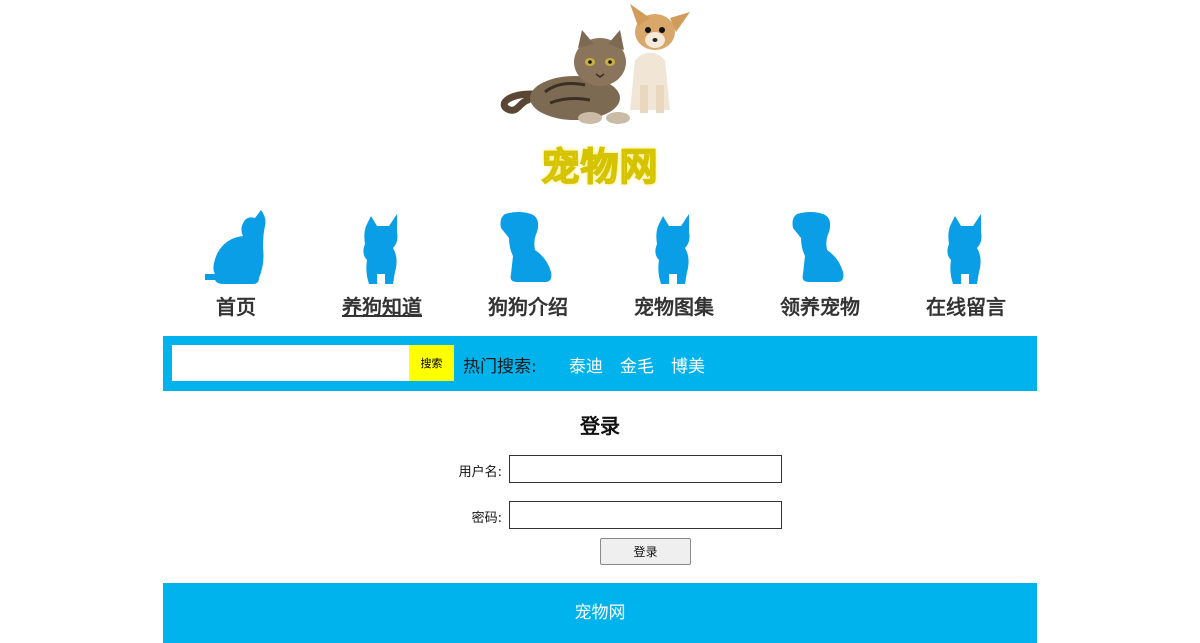 This screenshot has height=643, width=1200. I want to click on nav-label-dog-knowledge: 养狗知道, so click(382, 307).